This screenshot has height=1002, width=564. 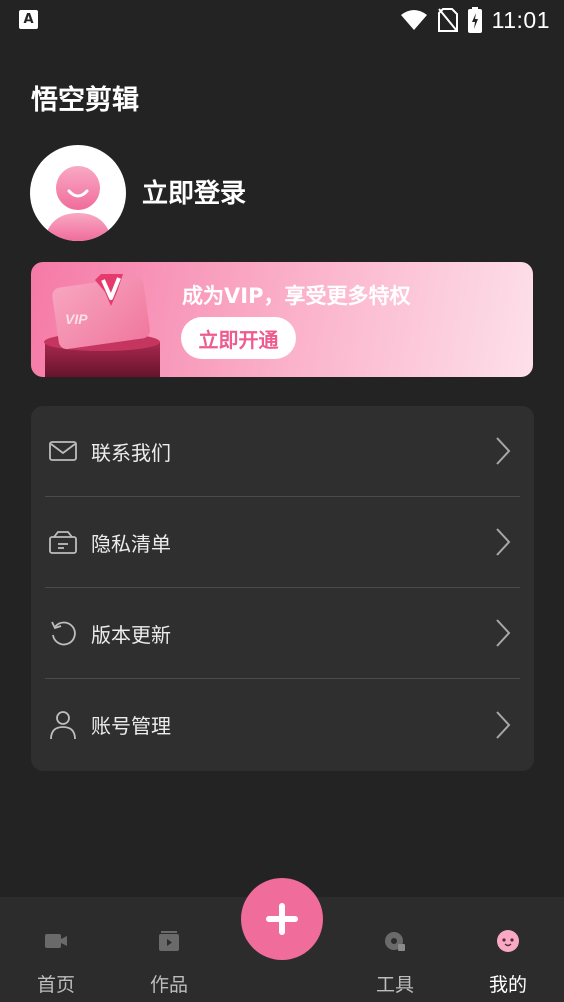 I want to click on plus-icon, so click(x=282, y=919).